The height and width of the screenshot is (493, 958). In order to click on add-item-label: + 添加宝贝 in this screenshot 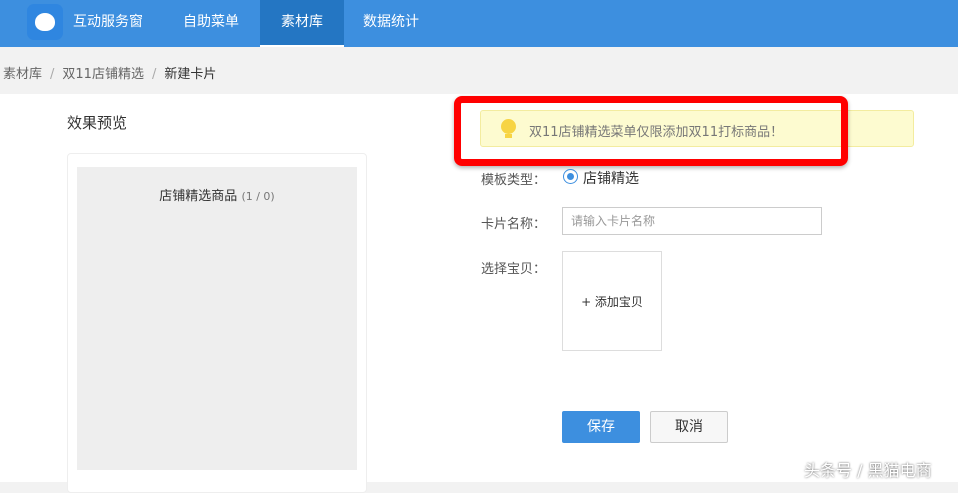, I will do `click(612, 301)`.